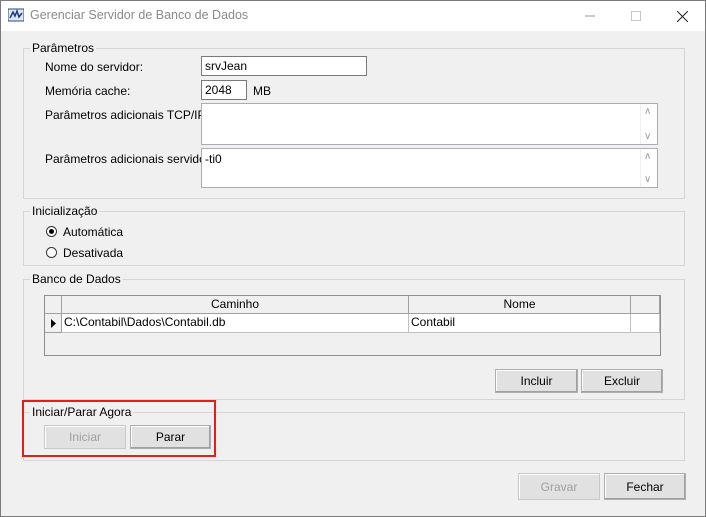 Image resolution: width=706 pixels, height=517 pixels. I want to click on row-indicator, so click(53, 323).